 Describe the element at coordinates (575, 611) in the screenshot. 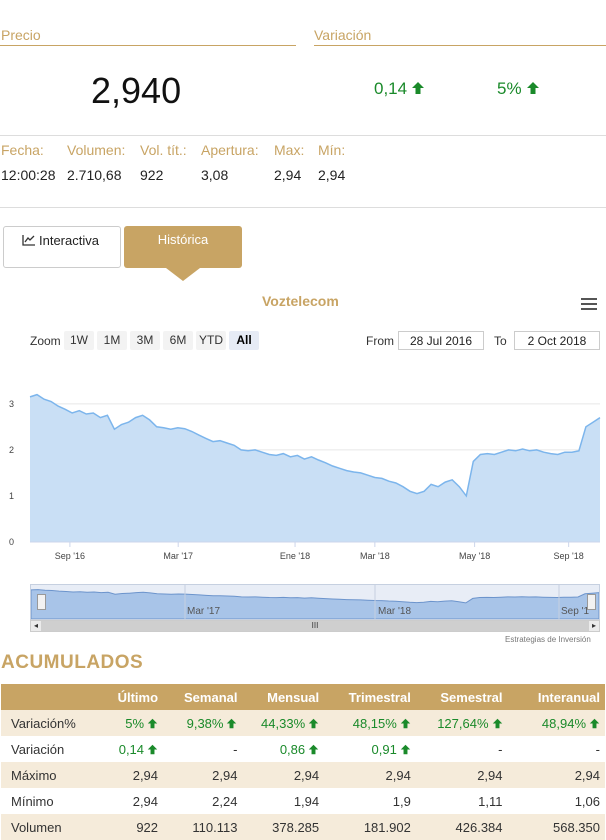

I see `navigator-label: Sep '1` at that location.